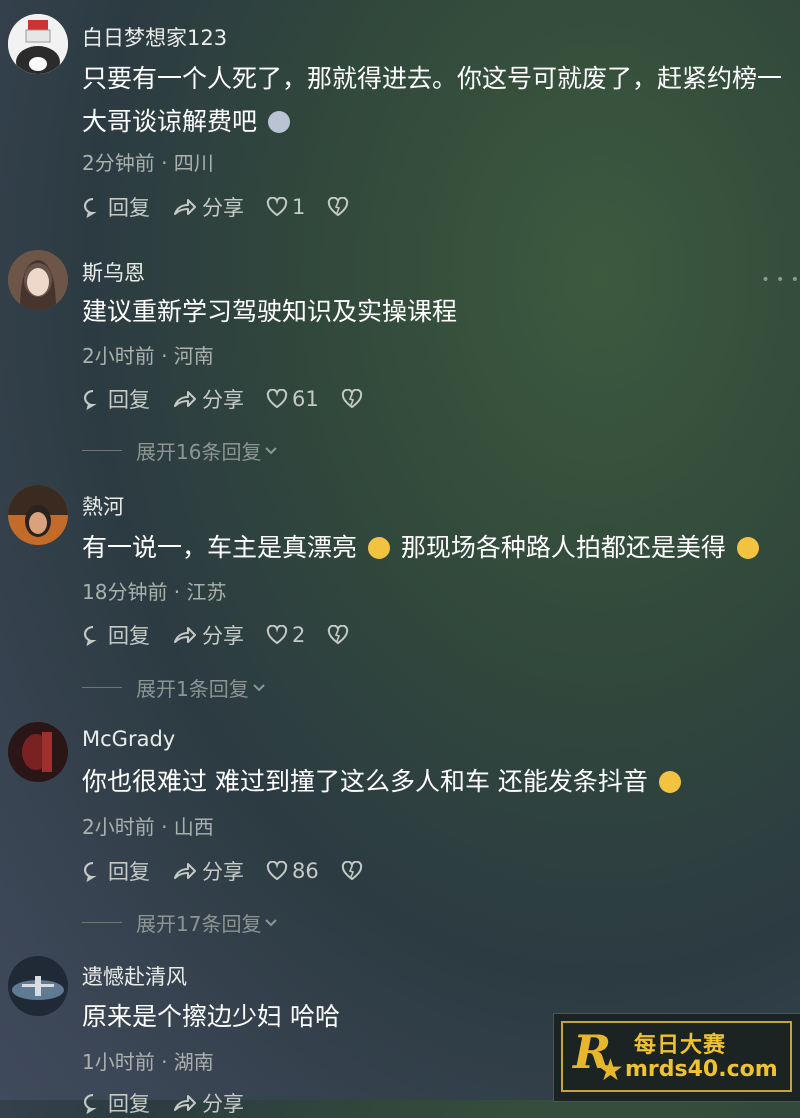  I want to click on username: 遗憾赴清风, so click(134, 976).